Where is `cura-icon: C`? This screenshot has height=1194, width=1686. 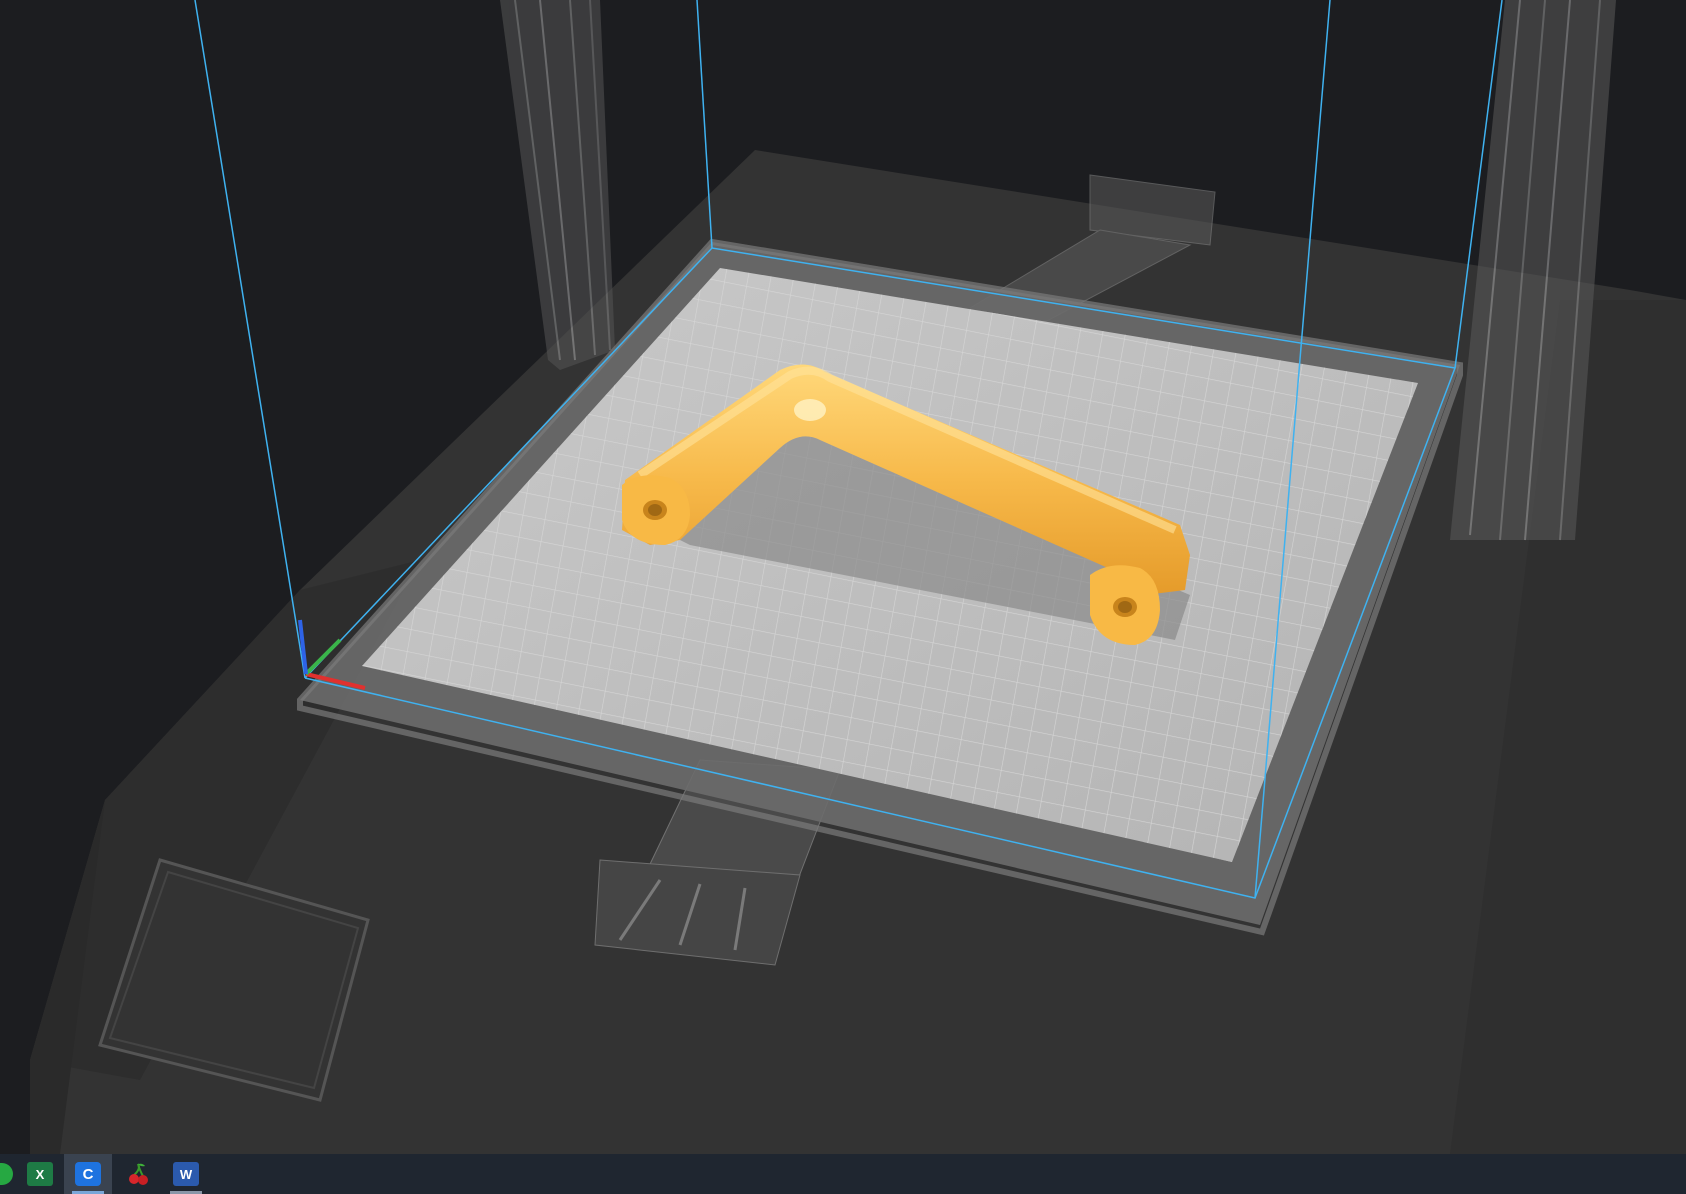 cura-icon: C is located at coordinates (88, 1174).